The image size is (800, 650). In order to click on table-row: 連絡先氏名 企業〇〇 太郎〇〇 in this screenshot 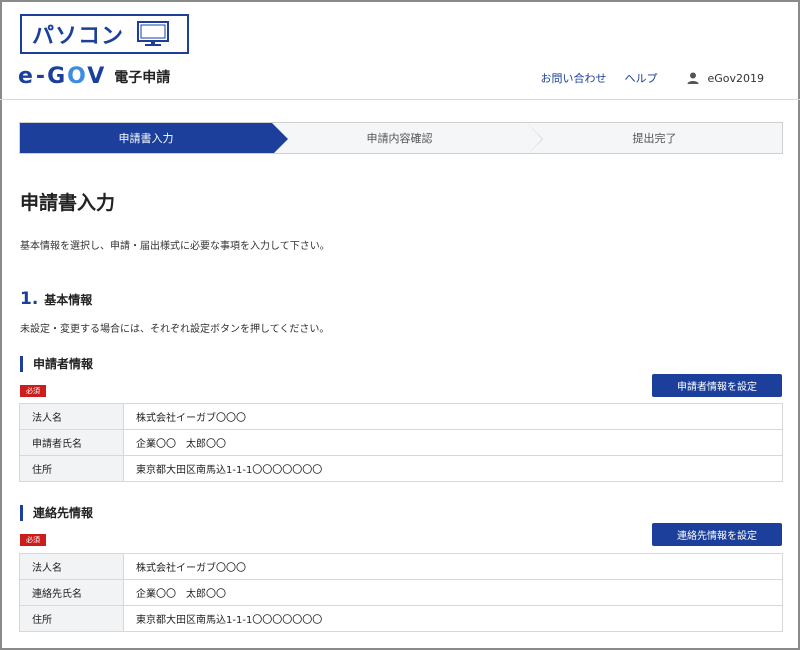, I will do `click(401, 592)`.